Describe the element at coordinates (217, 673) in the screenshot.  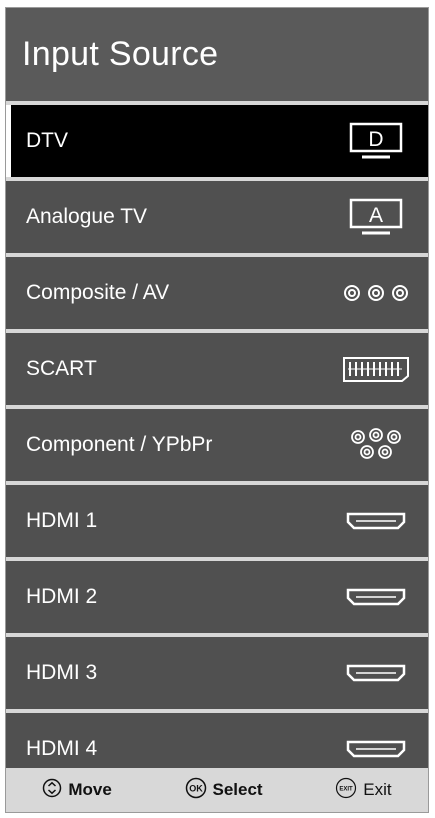
I see `source-item-hdmi-3: HDMI 3` at that location.